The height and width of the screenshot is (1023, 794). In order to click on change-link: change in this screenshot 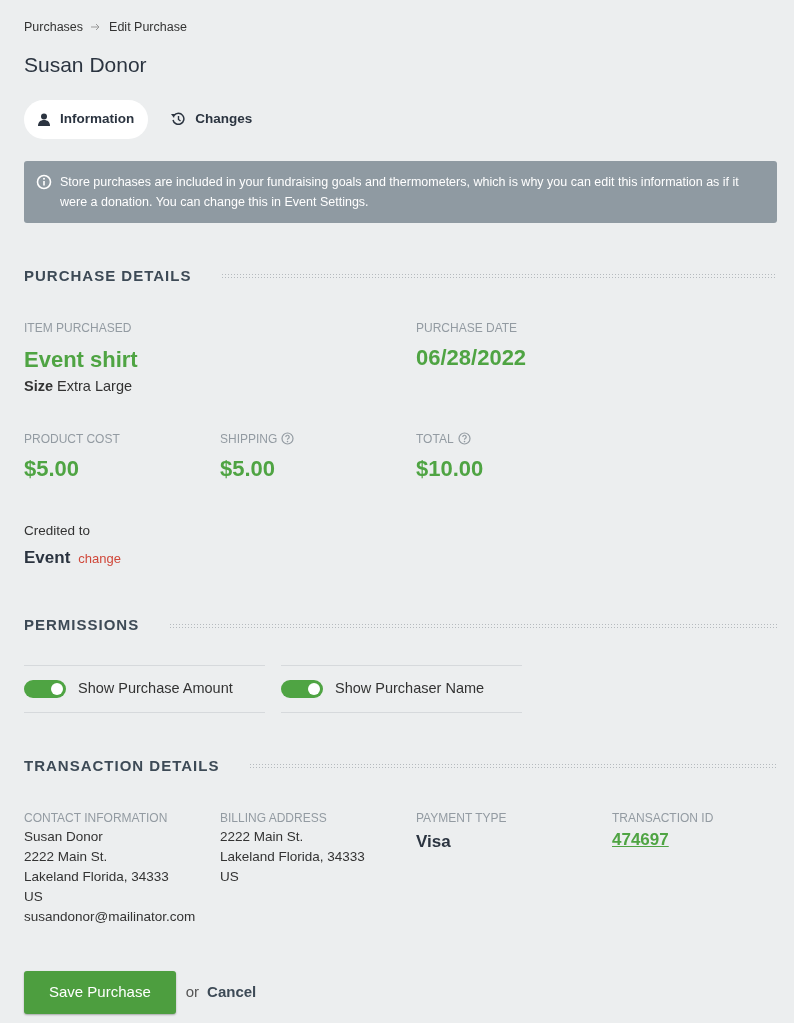, I will do `click(99, 558)`.